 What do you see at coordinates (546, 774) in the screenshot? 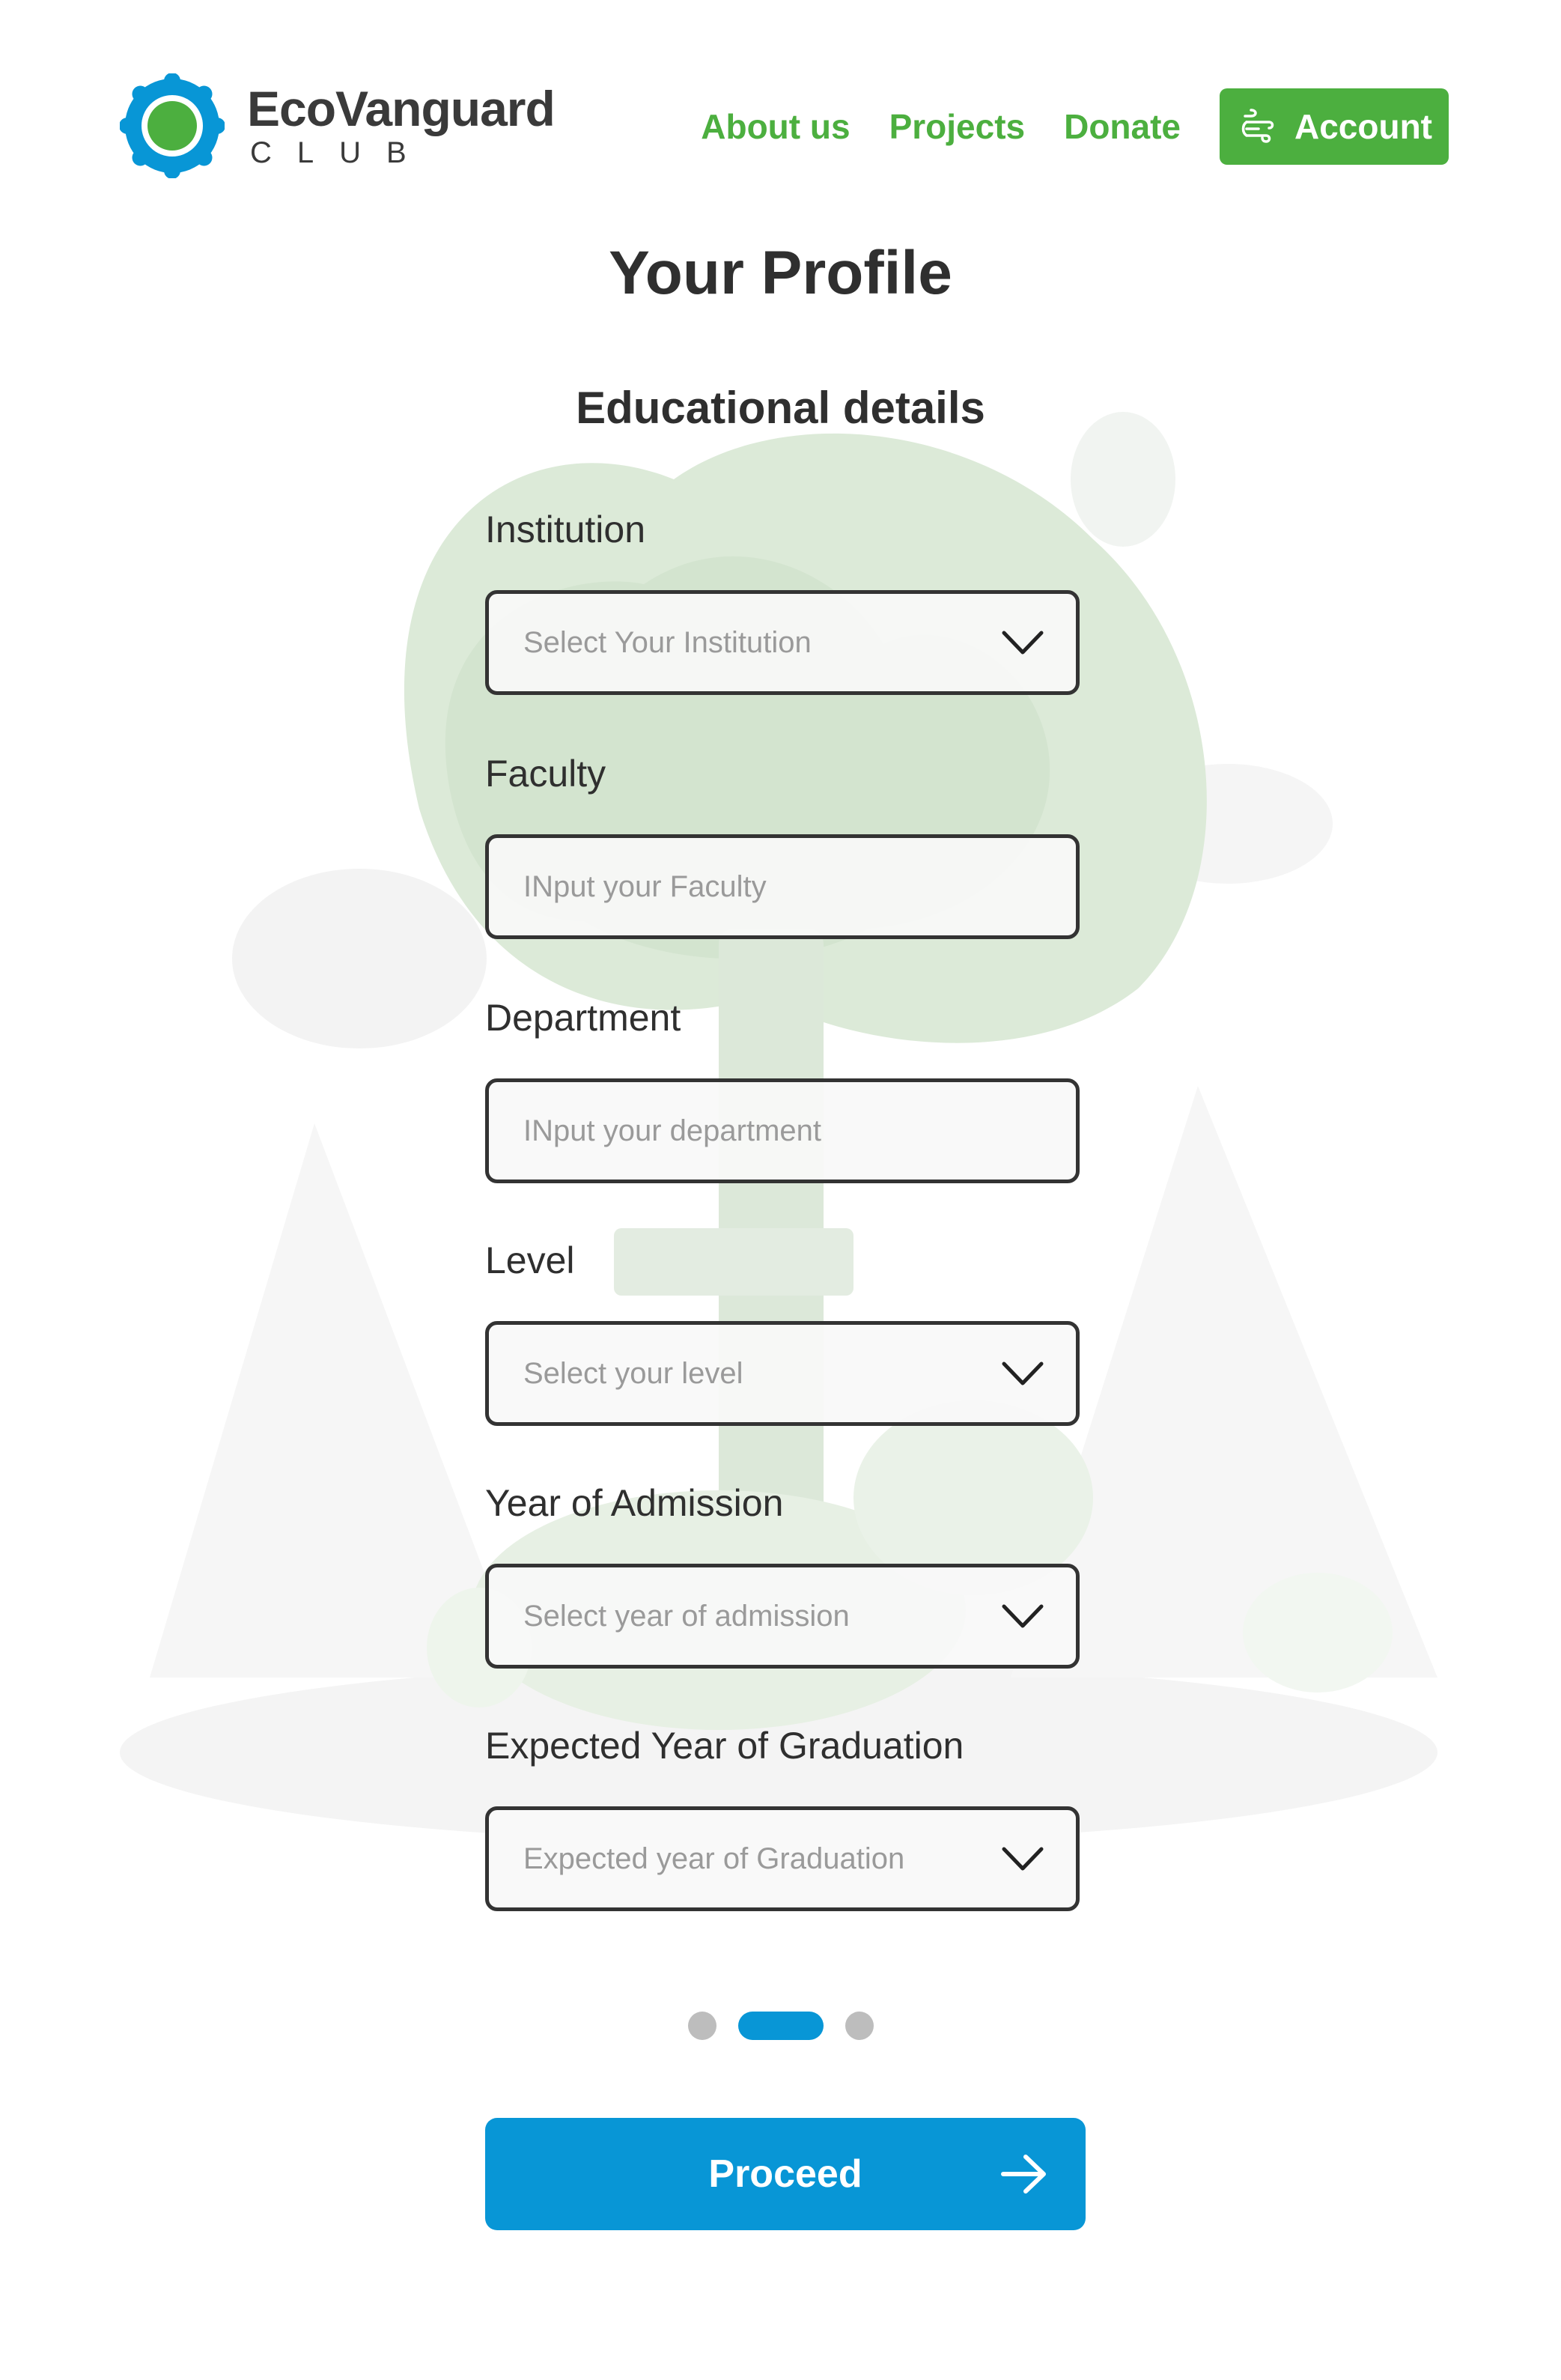
I see `faculty-label: Faculty` at bounding box center [546, 774].